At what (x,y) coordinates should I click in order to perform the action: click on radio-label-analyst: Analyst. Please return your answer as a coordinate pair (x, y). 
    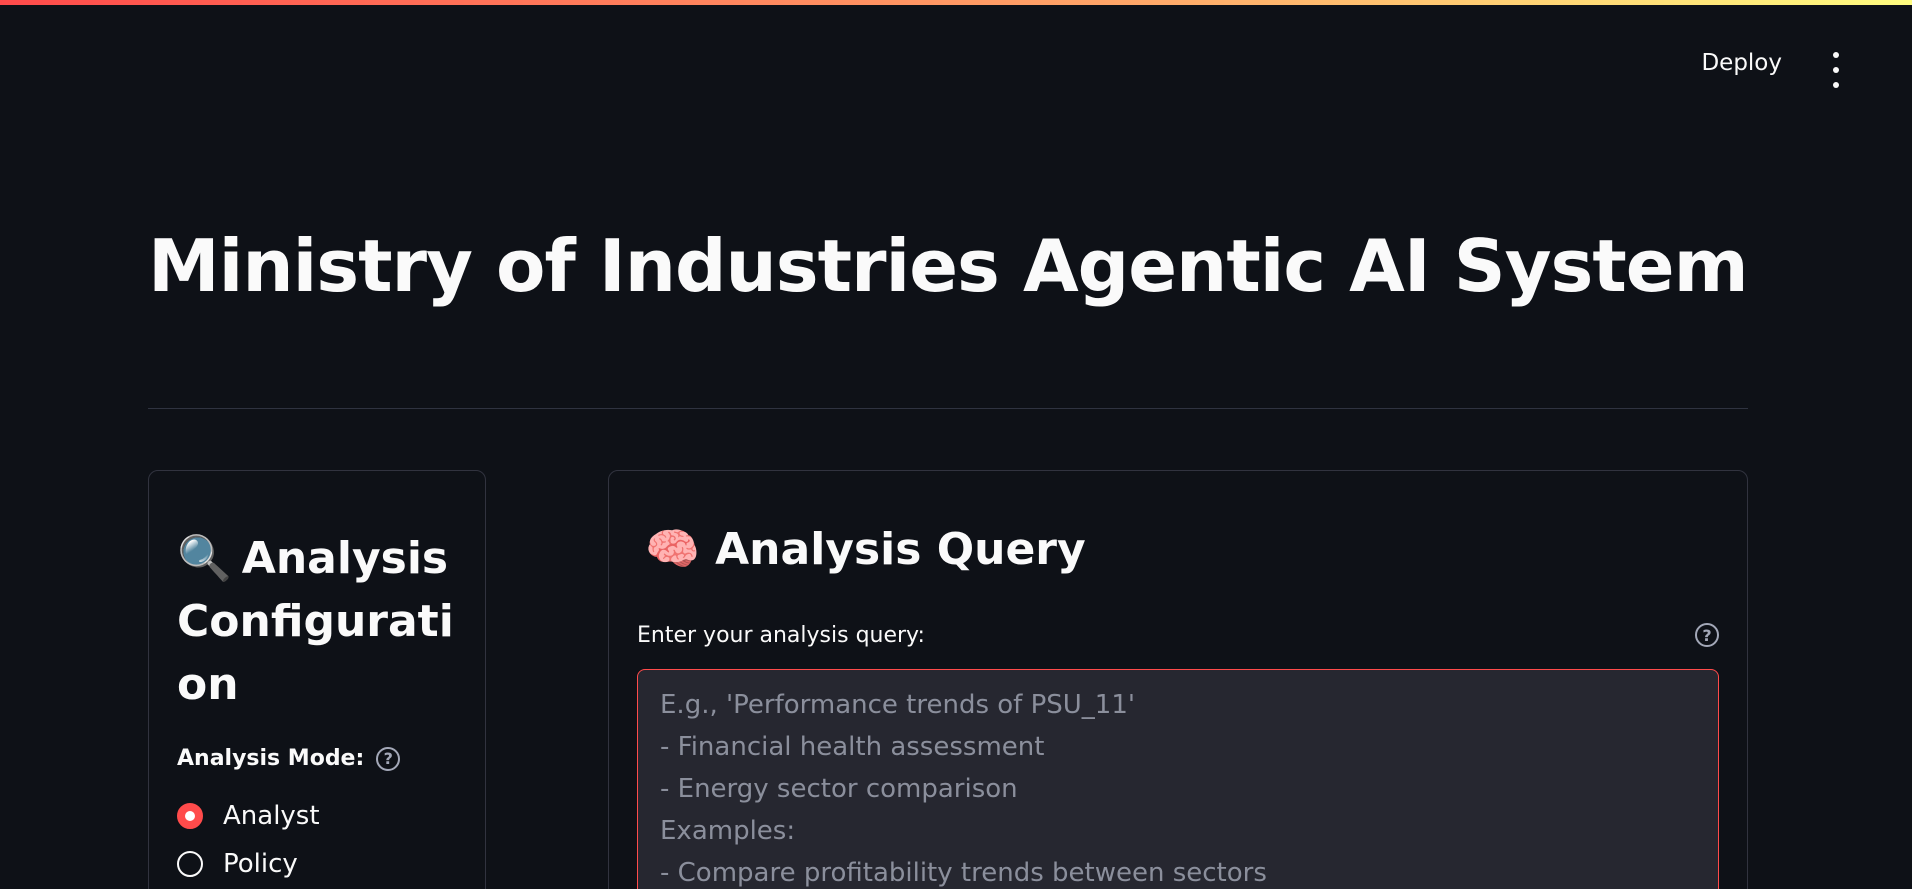
    Looking at the image, I should click on (271, 816).